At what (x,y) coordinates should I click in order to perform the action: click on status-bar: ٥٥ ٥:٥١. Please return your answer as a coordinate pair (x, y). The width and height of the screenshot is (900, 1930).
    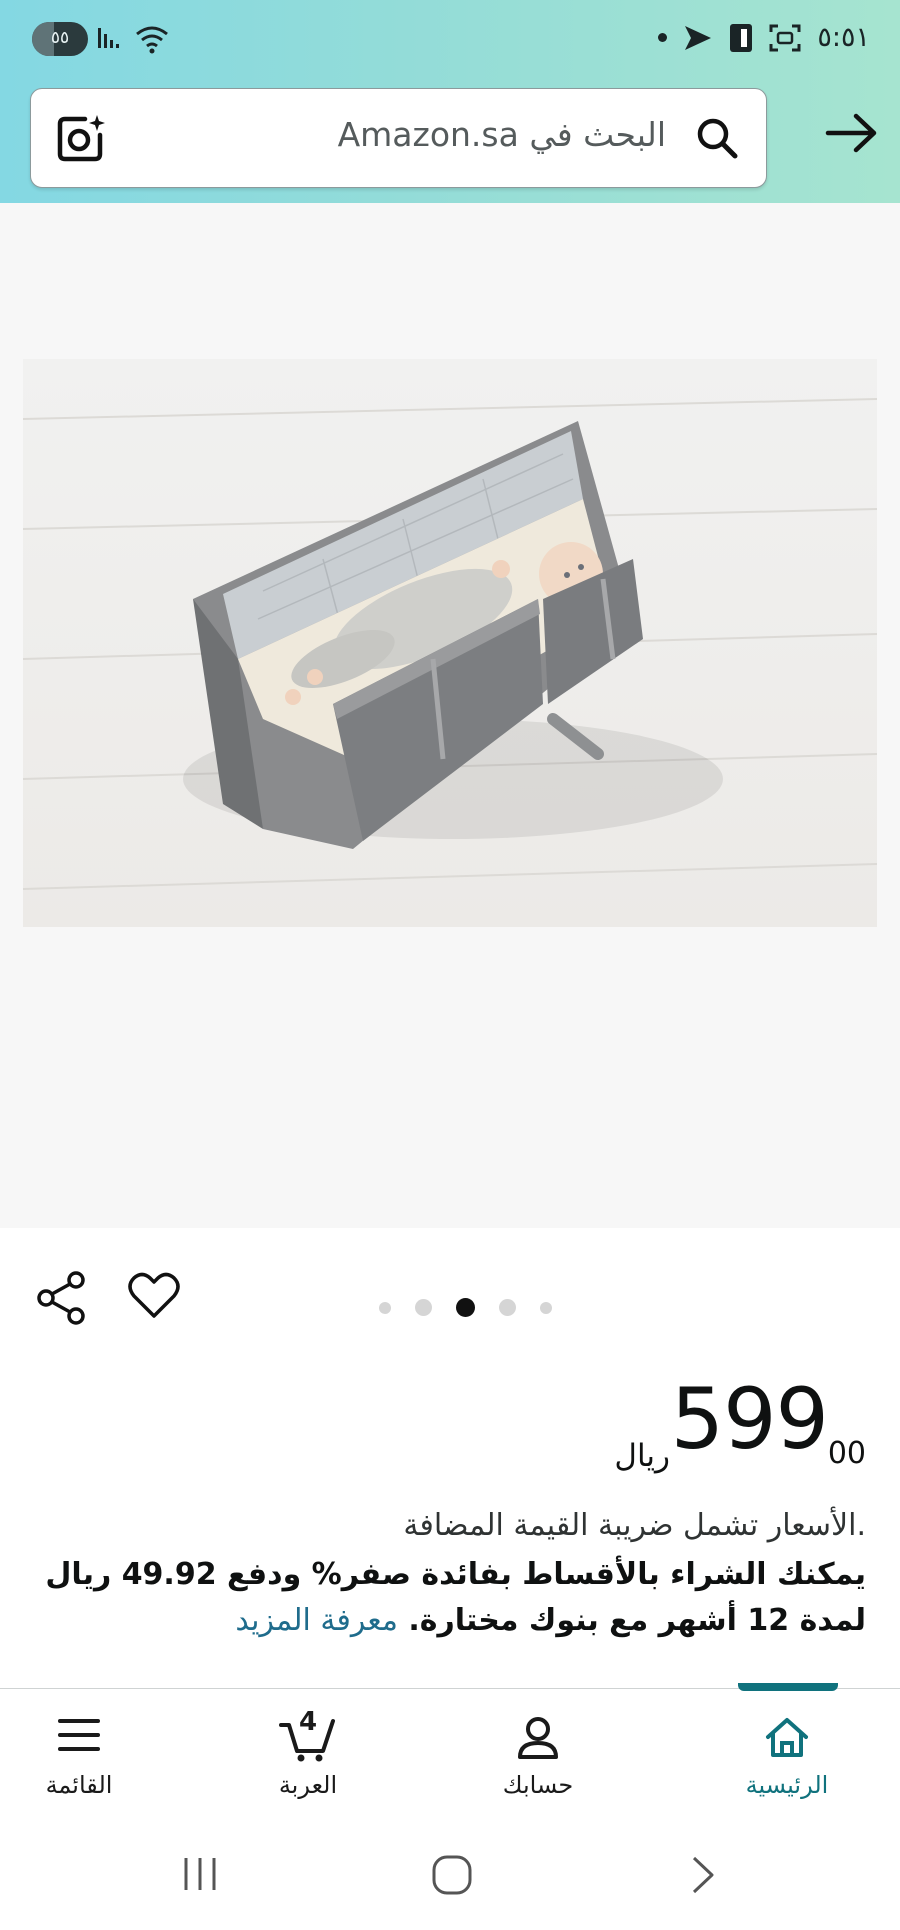
    Looking at the image, I should click on (450, 42).